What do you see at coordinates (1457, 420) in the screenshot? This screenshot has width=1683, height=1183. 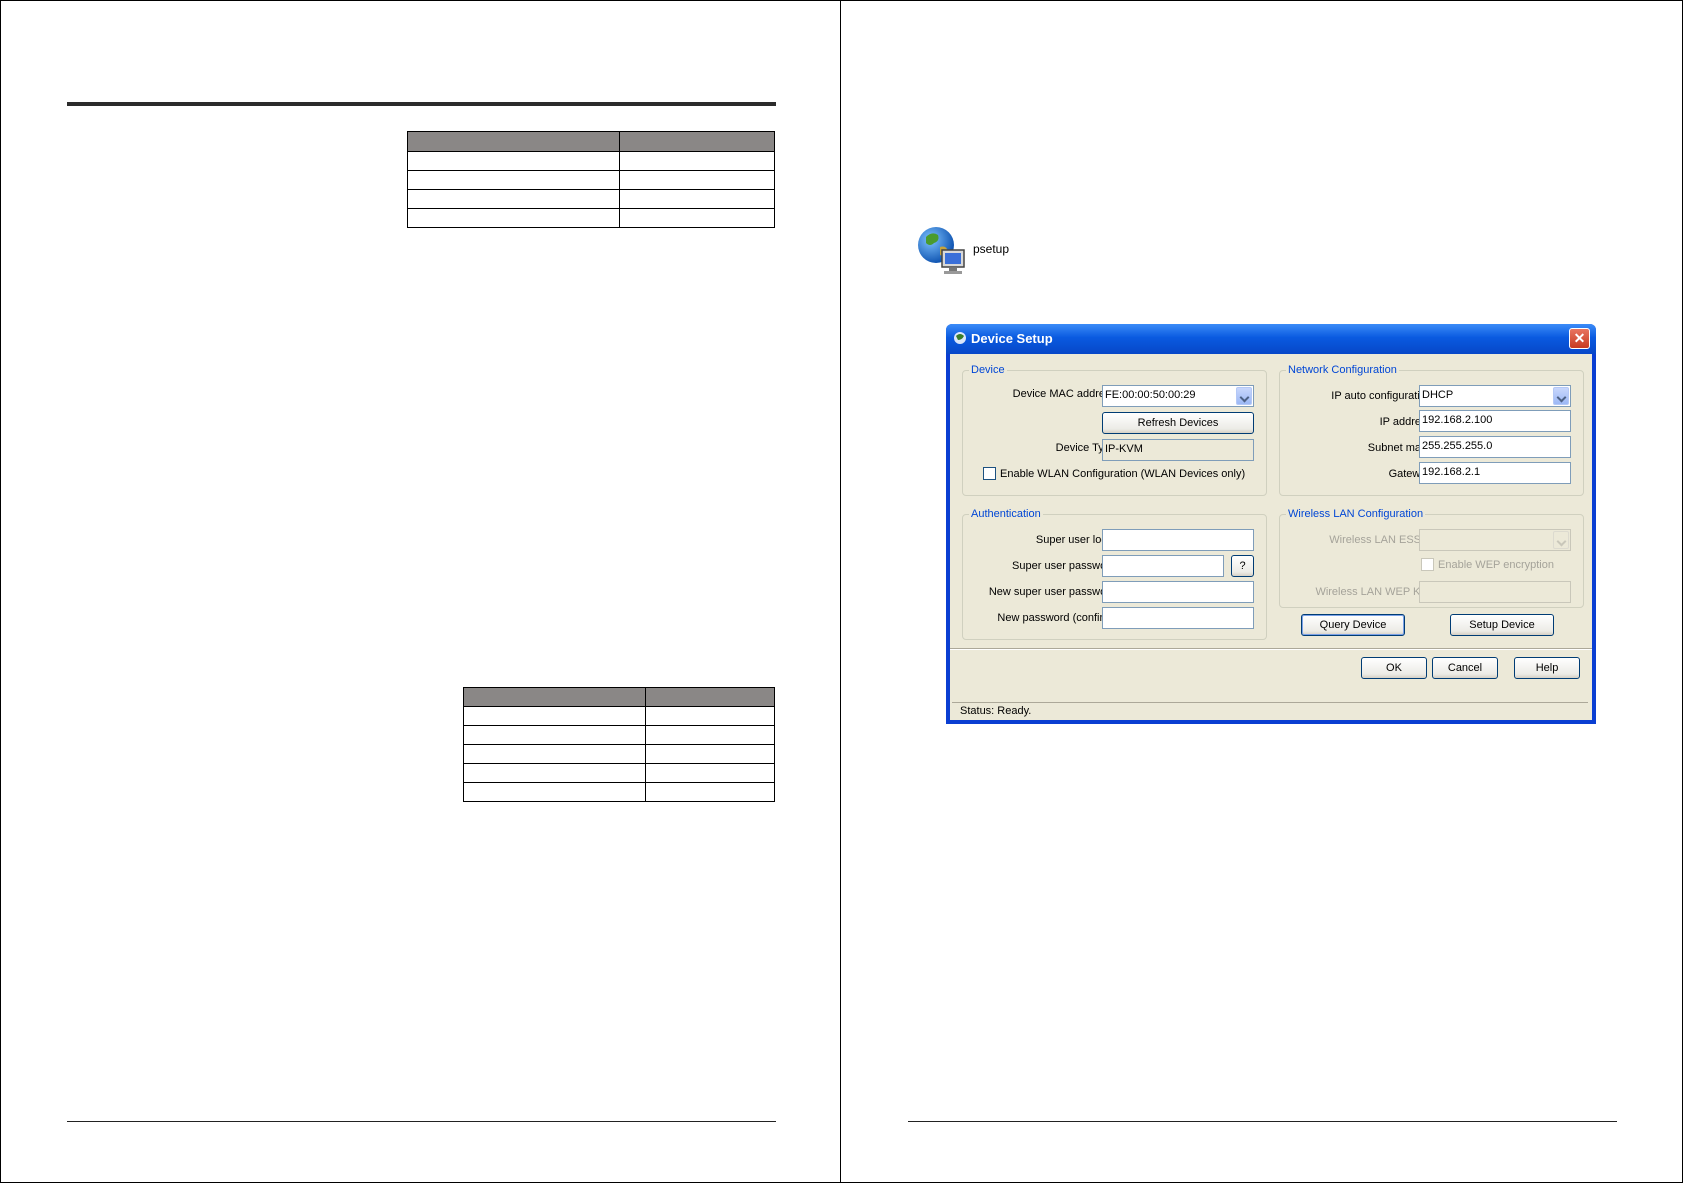 I see `ip-address-value: 192.168.2.100` at bounding box center [1457, 420].